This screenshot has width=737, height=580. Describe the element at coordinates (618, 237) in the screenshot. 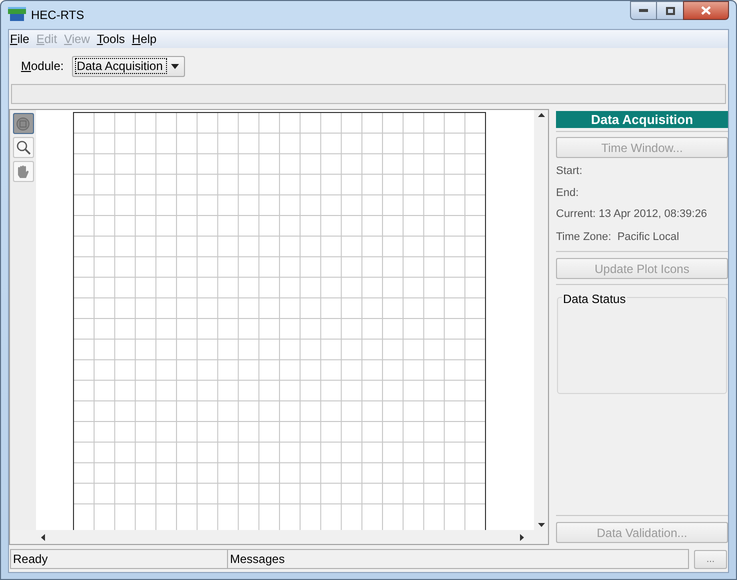

I see `time-zone-text: Time Zone: Pacific Local` at that location.